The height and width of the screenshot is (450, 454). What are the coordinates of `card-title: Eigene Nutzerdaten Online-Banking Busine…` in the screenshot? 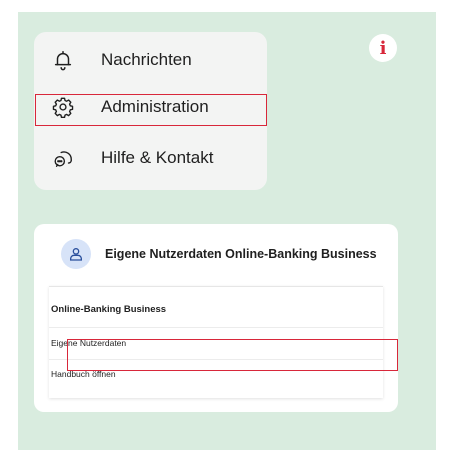 It's located at (241, 254).